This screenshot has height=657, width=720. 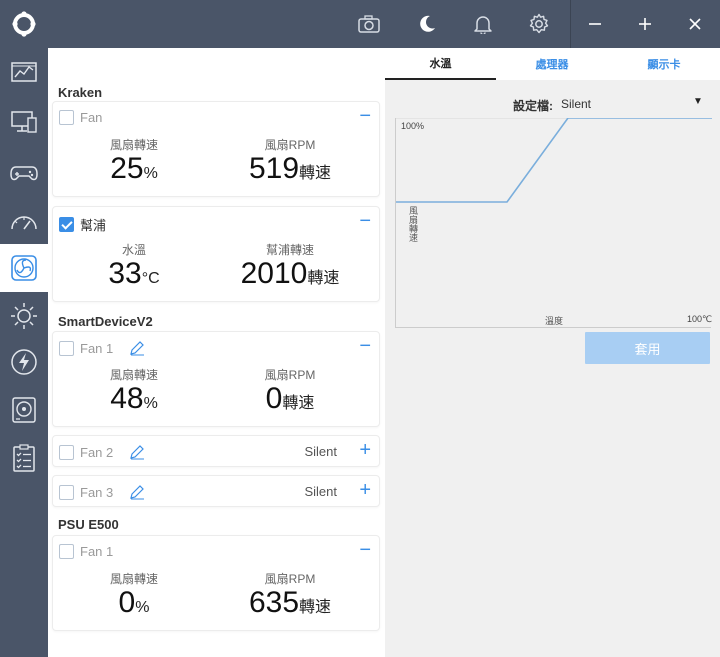 I want to click on smartdevice-fan2-card: Fan 2 Silent +, so click(x=216, y=451).